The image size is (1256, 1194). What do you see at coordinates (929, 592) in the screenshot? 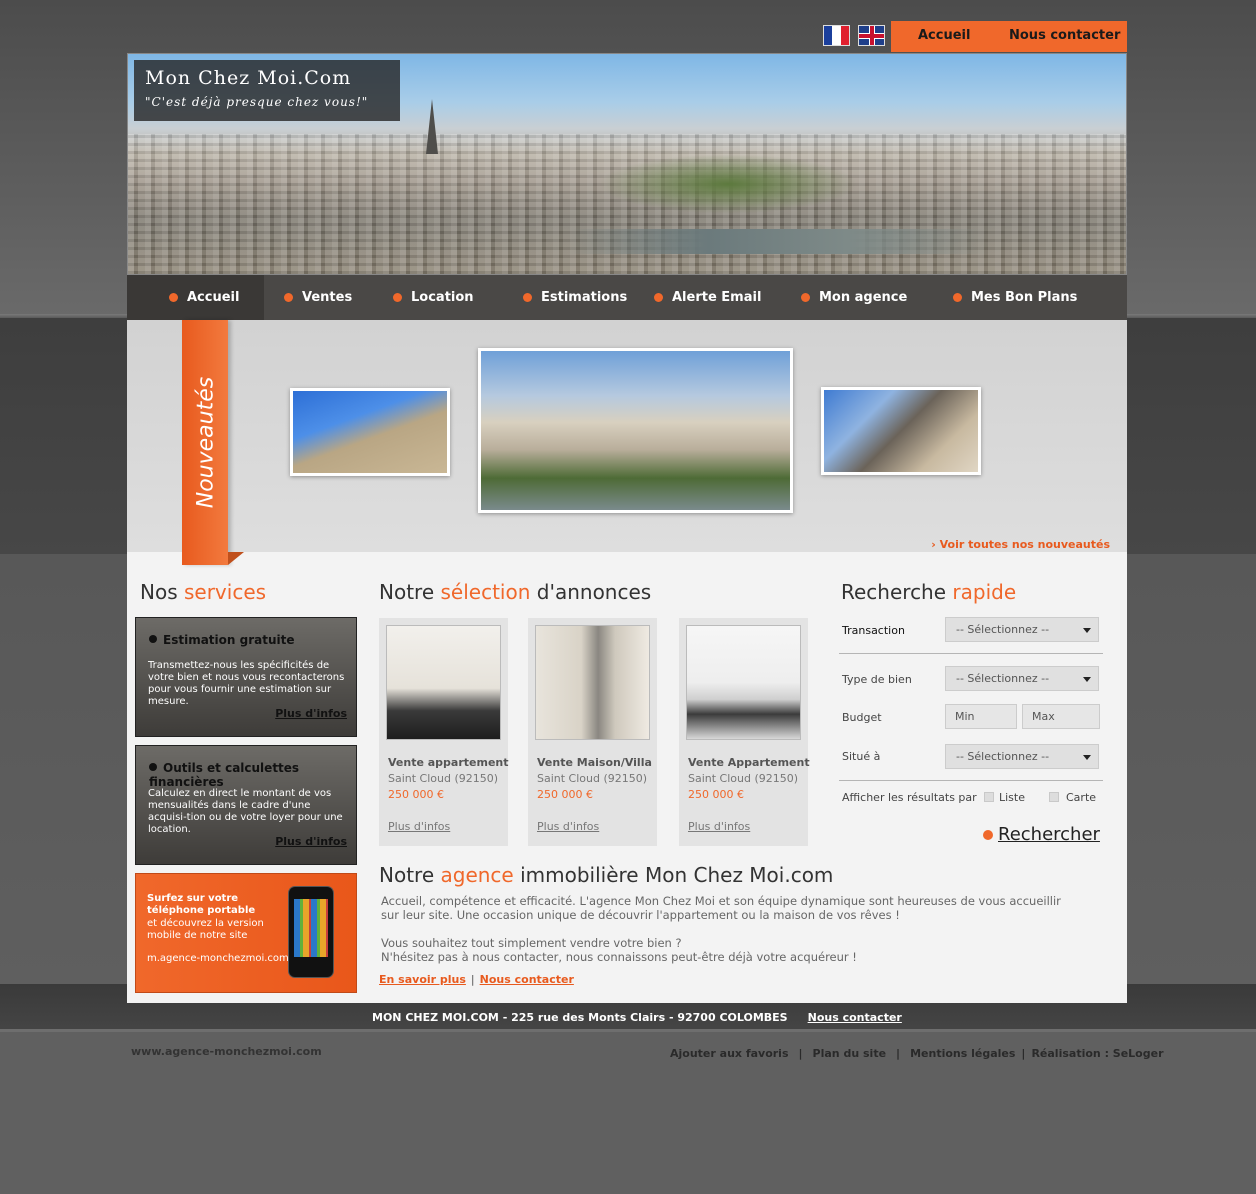
I see `search-heading: Recherche rapide` at bounding box center [929, 592].